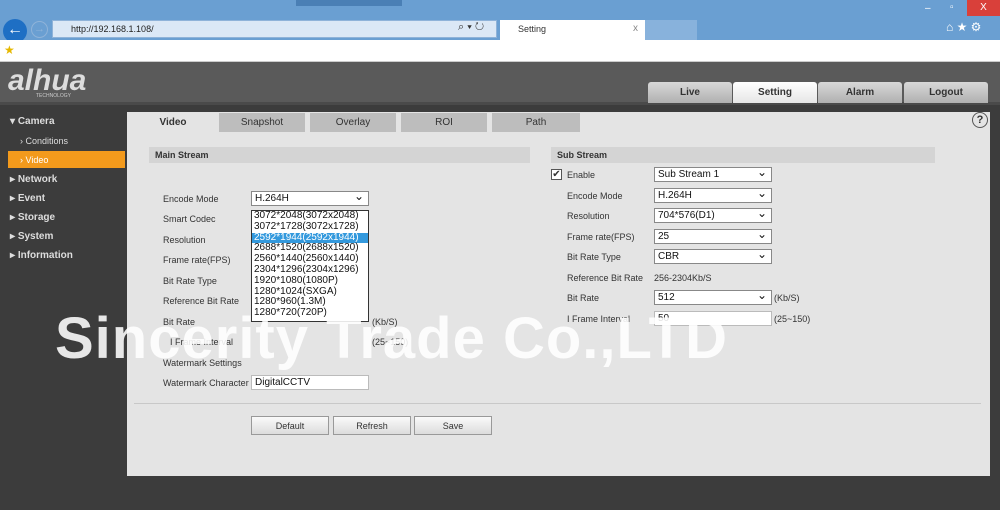 This screenshot has height=510, width=1000. Describe the element at coordinates (45, 255) in the screenshot. I see `label: Information` at that location.